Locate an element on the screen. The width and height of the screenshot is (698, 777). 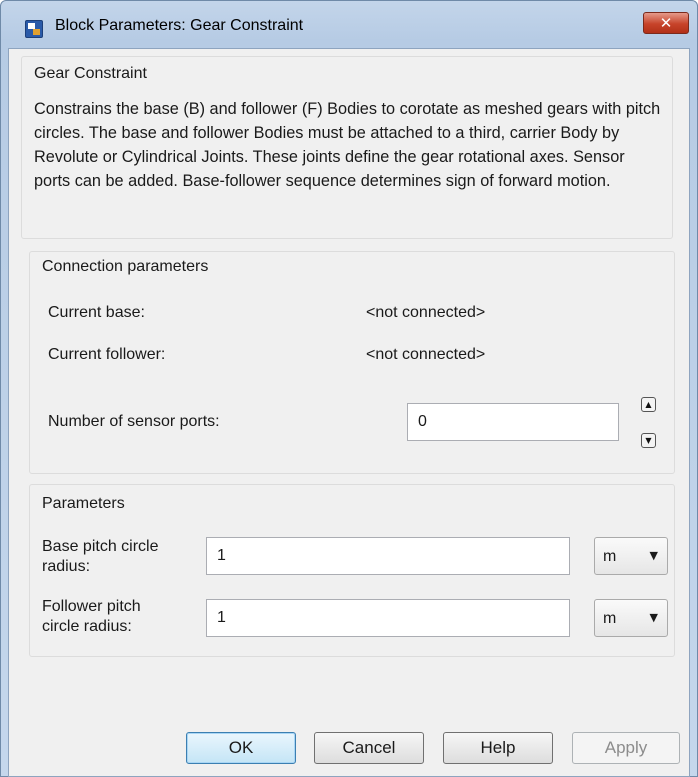
spin-down-icon: ▼ is located at coordinates (648, 440).